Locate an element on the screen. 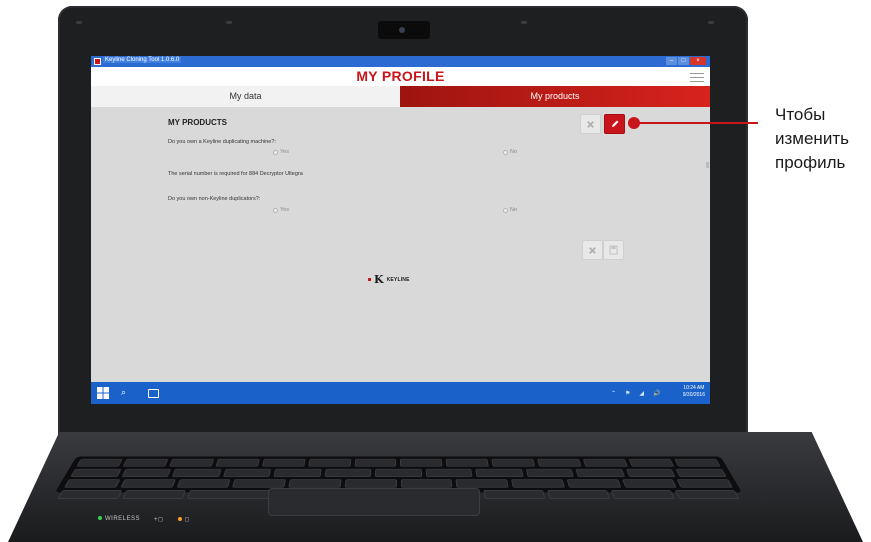  taskbar: ⌕ ⌃ ⚑ ◢ 🔊 10:24 AM 9/30/2016 is located at coordinates (400, 393).